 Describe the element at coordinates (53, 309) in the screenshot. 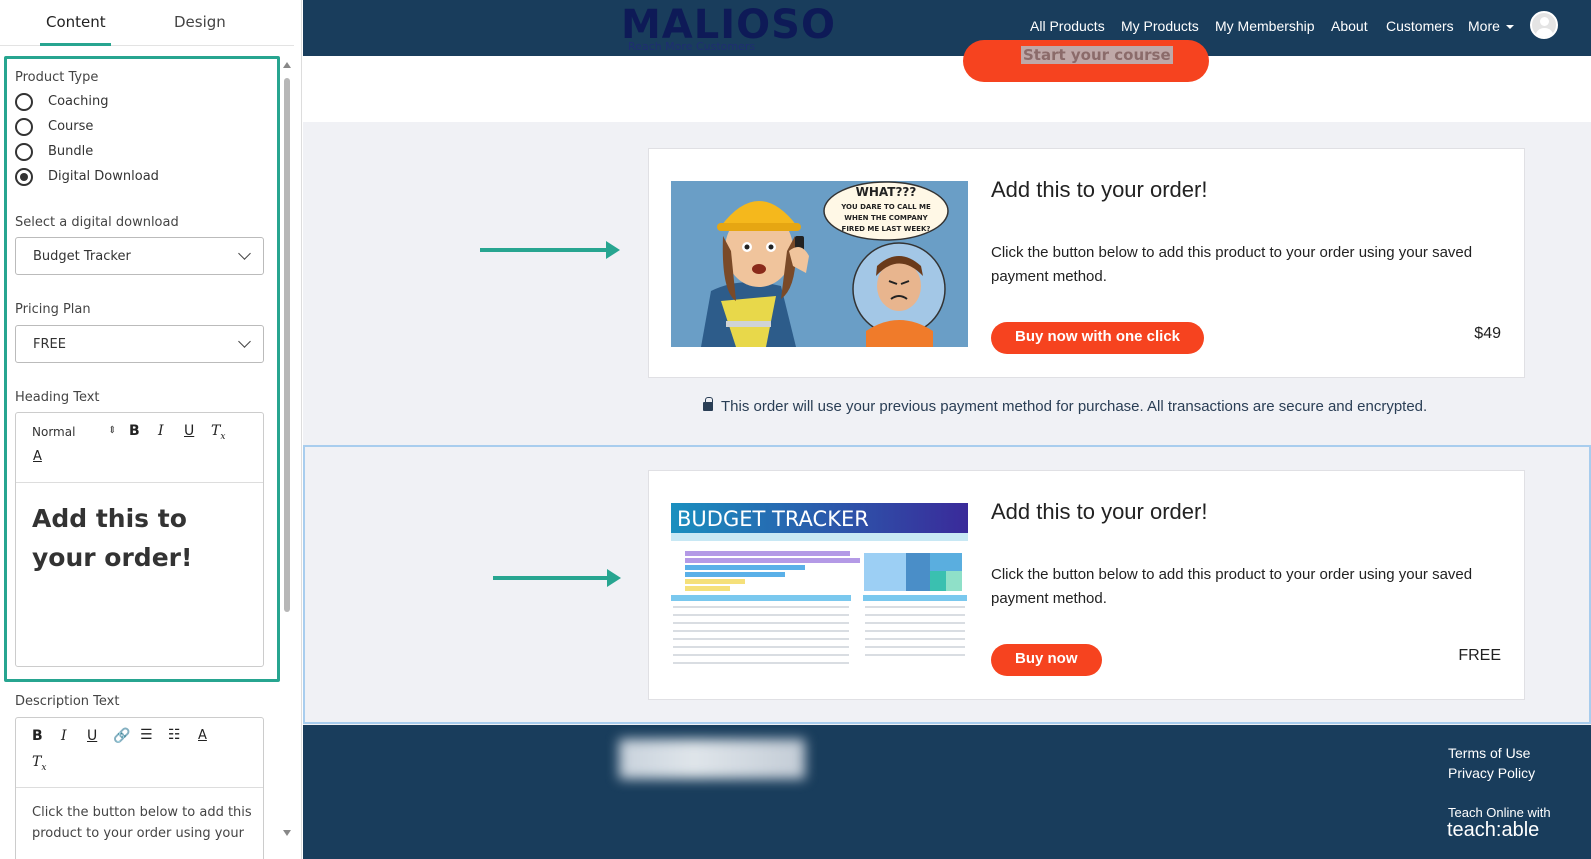

I see `pricing-plan-label: Pricing Plan` at that location.